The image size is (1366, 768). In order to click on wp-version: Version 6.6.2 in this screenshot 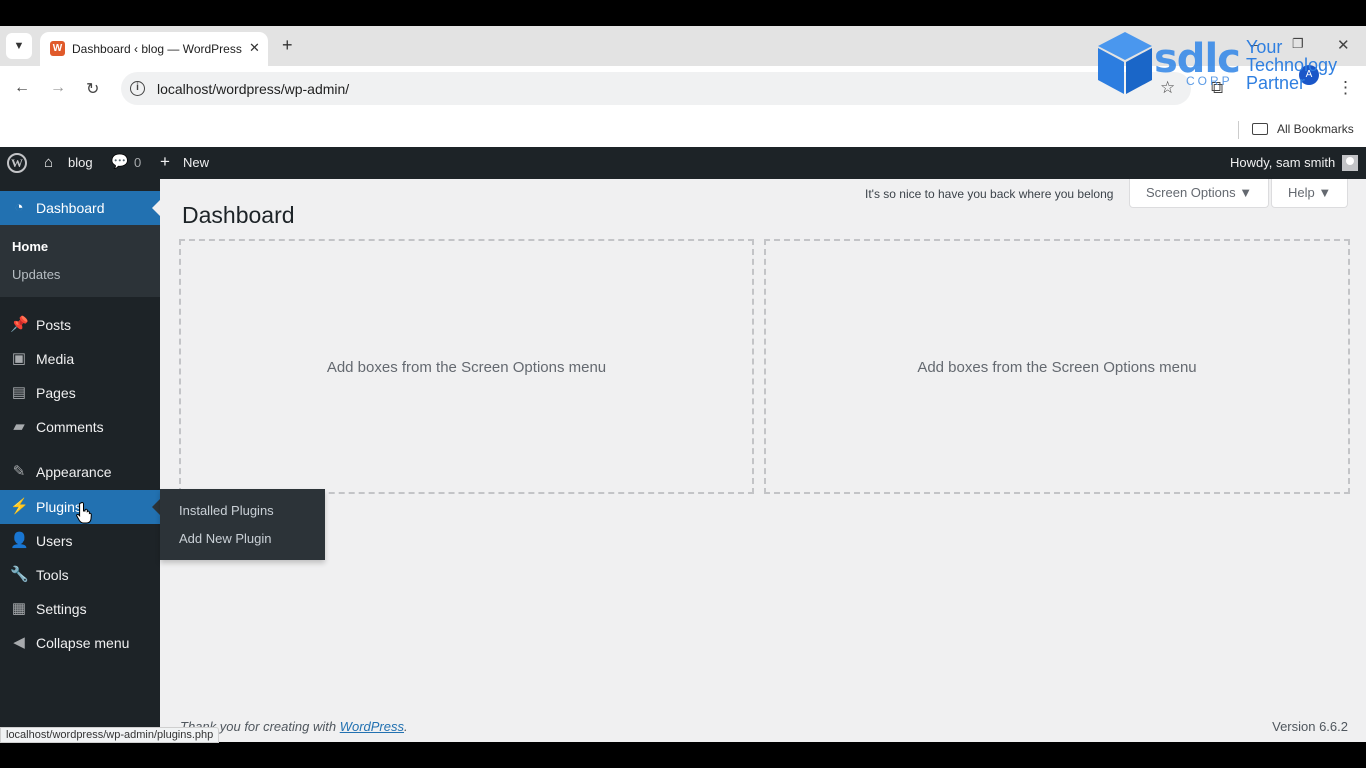, I will do `click(1310, 726)`.